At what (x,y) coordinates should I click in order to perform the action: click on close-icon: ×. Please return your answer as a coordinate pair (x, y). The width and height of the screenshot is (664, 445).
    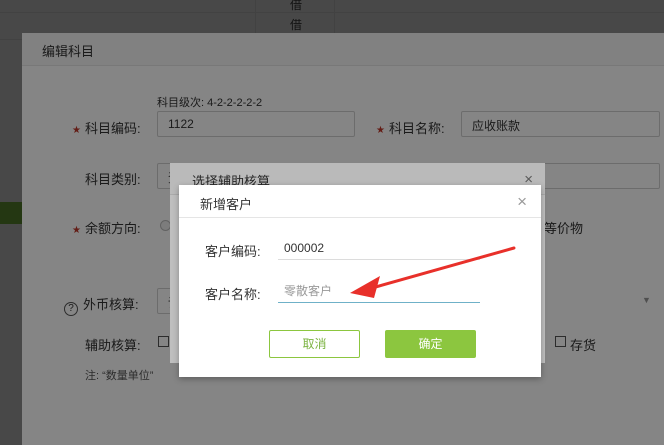
    Looking at the image, I should click on (522, 202).